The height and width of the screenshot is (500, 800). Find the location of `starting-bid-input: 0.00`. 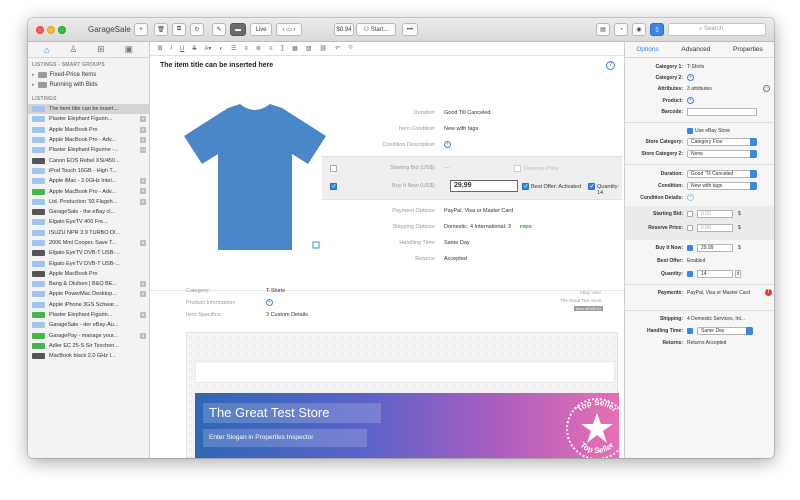

starting-bid-input: 0.00 is located at coordinates (715, 214).